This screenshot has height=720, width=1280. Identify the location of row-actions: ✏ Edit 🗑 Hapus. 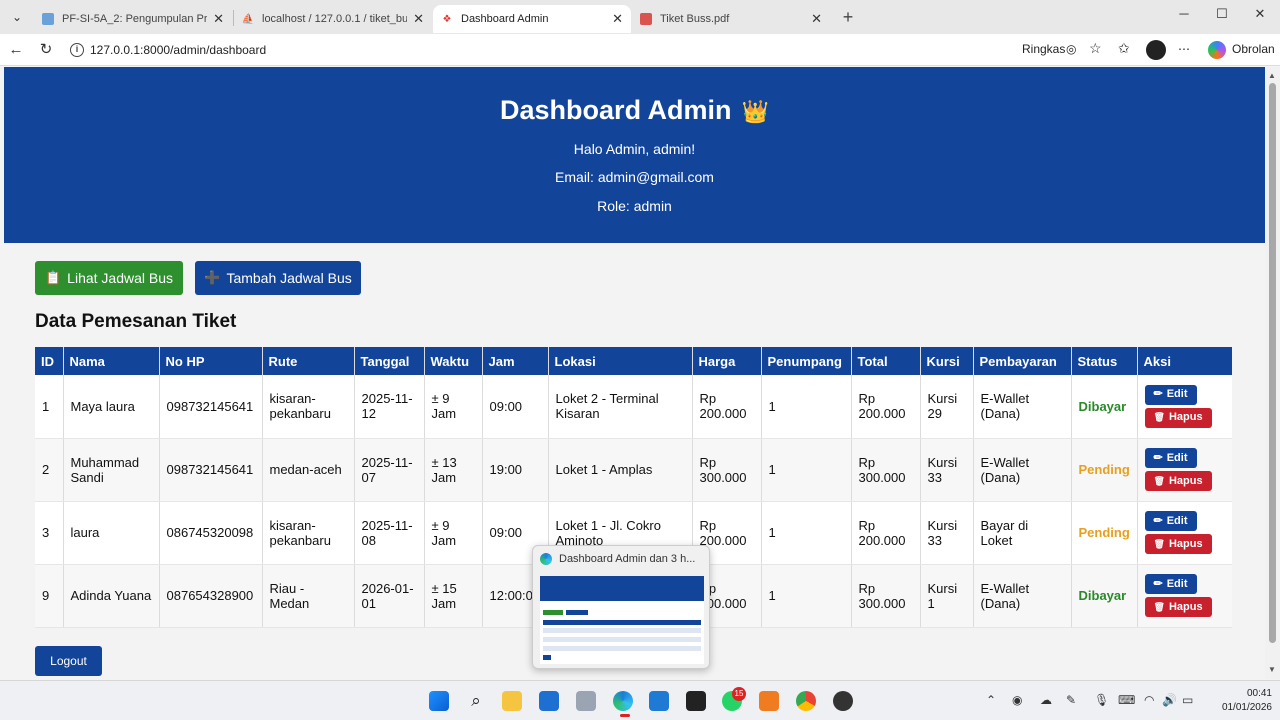
(1185, 469).